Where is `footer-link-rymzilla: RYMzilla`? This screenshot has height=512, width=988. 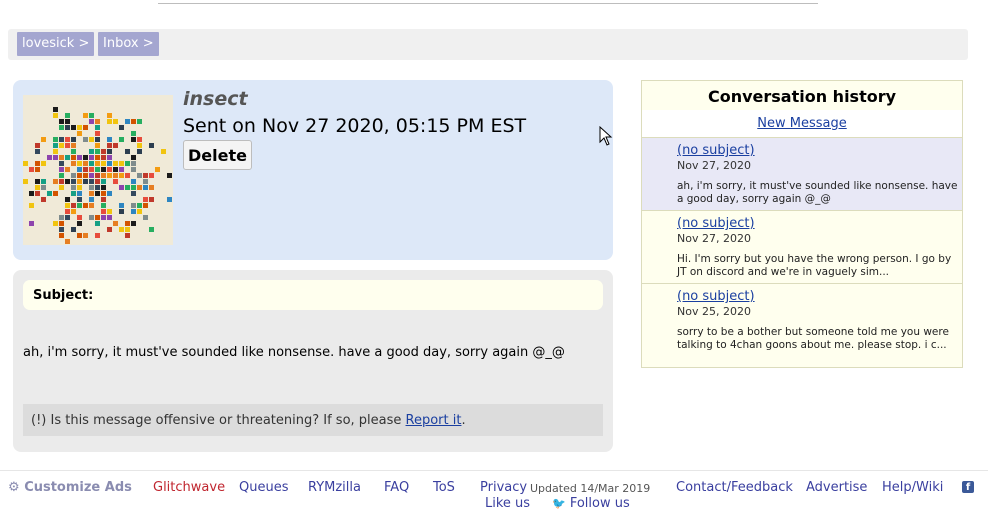 footer-link-rymzilla: RYMzilla is located at coordinates (334, 487).